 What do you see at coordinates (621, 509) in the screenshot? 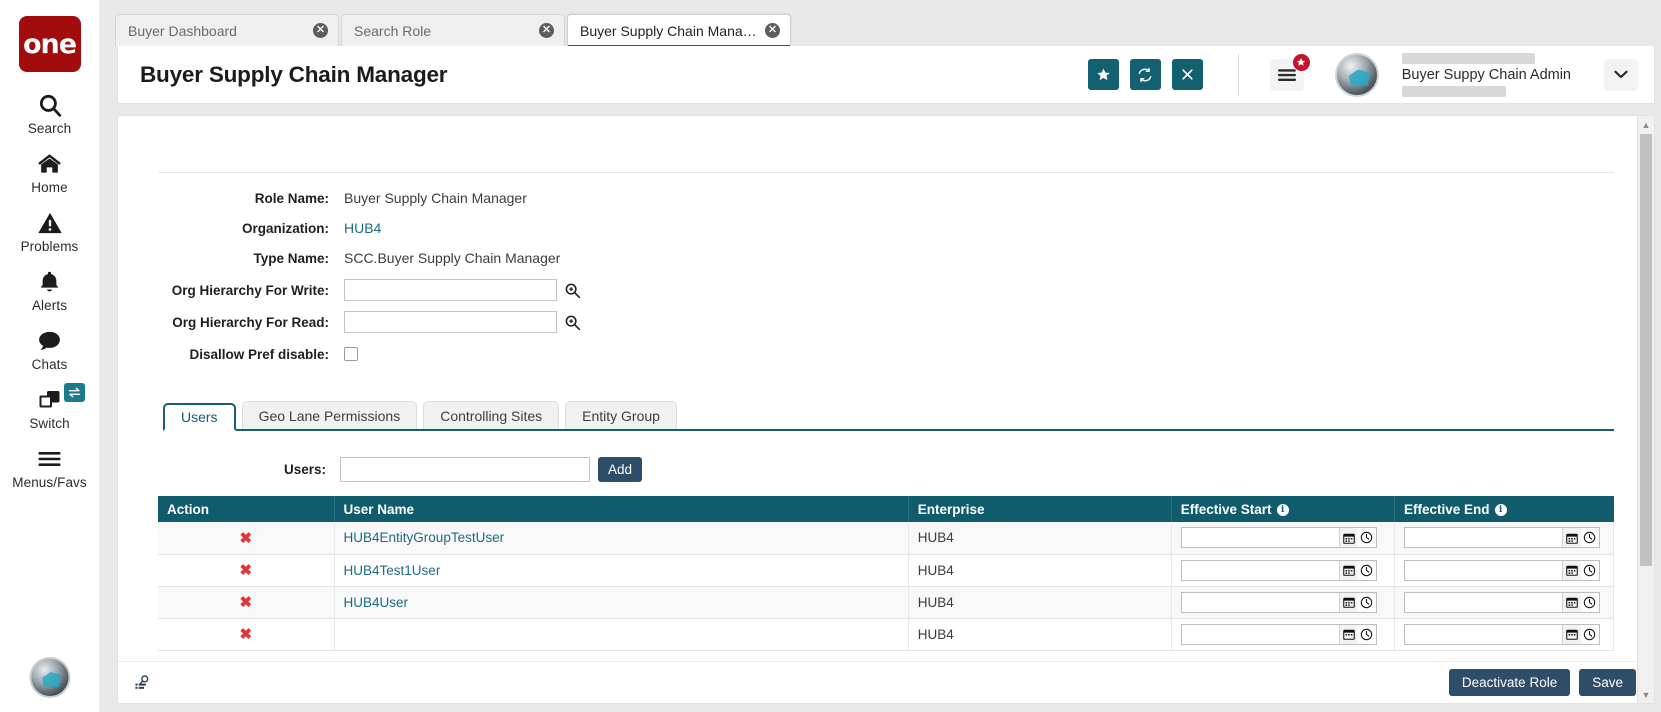
I see `column-user-name: User Name` at bounding box center [621, 509].